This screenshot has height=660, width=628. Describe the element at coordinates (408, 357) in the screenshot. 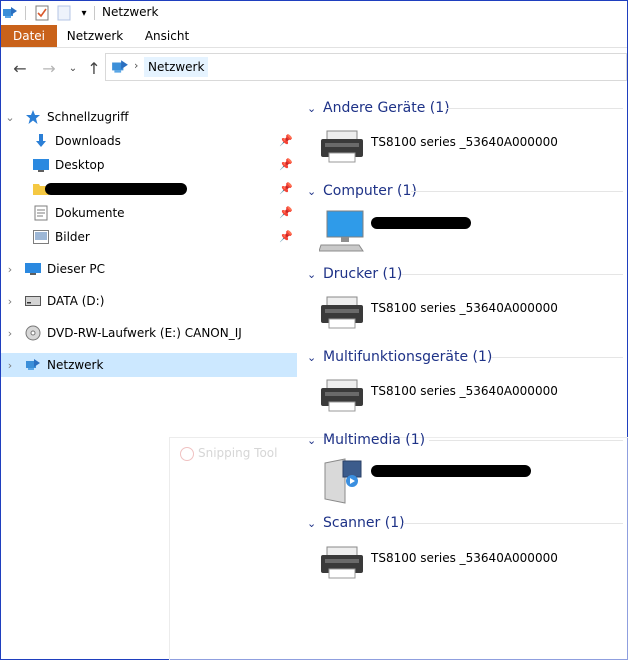

I see `group-title: Multifunktionsgeräte (1)` at that location.